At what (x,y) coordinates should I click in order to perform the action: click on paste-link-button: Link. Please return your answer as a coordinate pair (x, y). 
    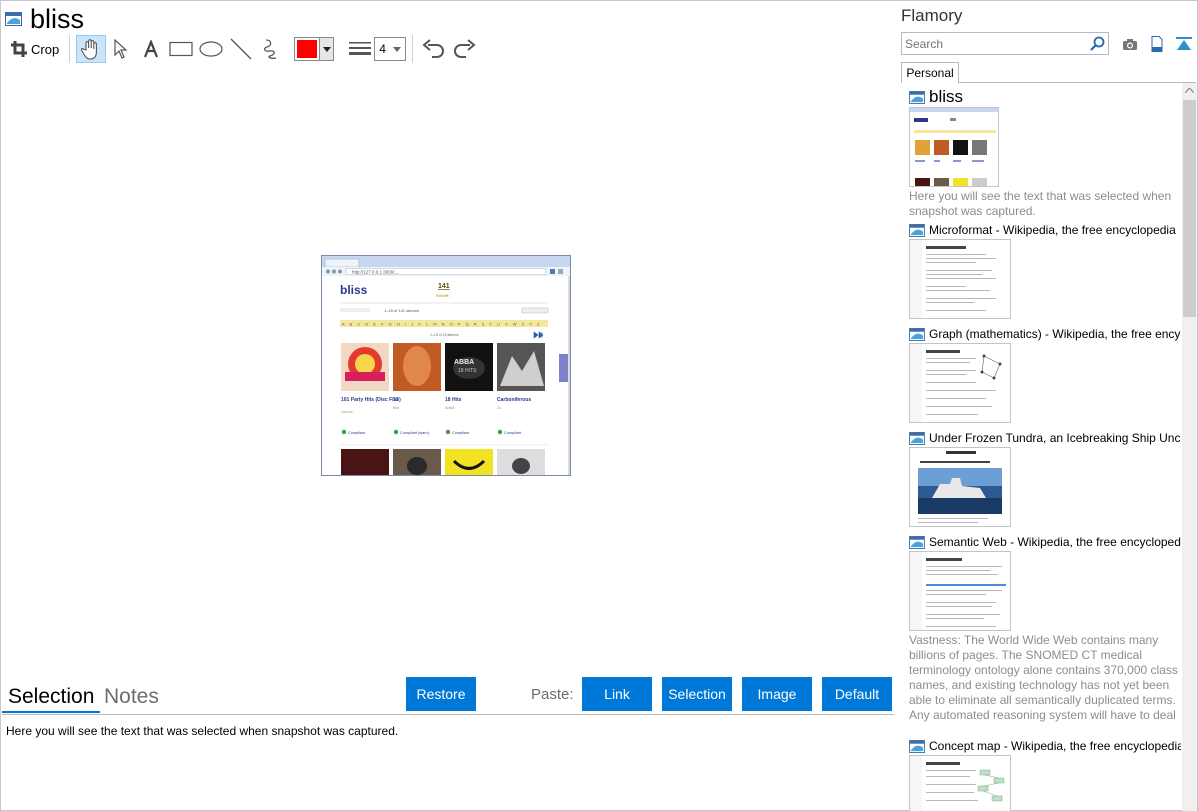
    Looking at the image, I should click on (617, 694).